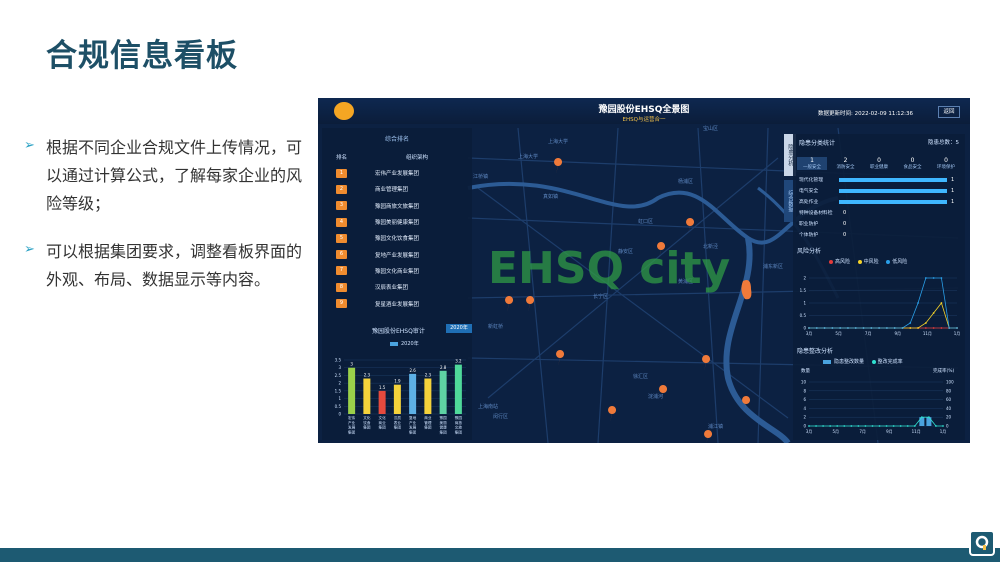 This screenshot has width=1000, height=562. What do you see at coordinates (397, 287) in the screenshot?
I see `ranking-row: 8 汉辰表业集团` at bounding box center [397, 287].